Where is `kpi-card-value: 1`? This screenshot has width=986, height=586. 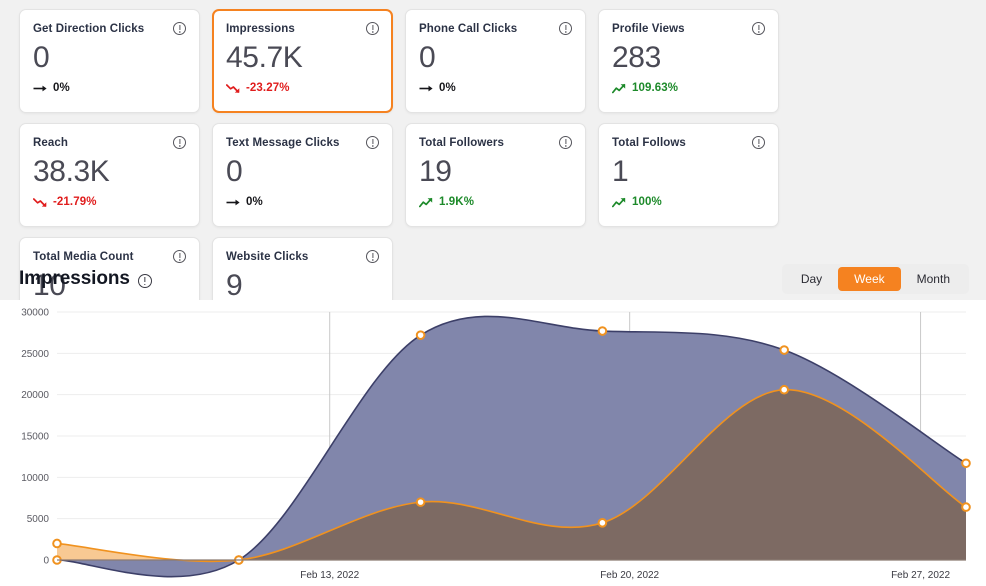
kpi-card-value: 1 is located at coordinates (620, 171).